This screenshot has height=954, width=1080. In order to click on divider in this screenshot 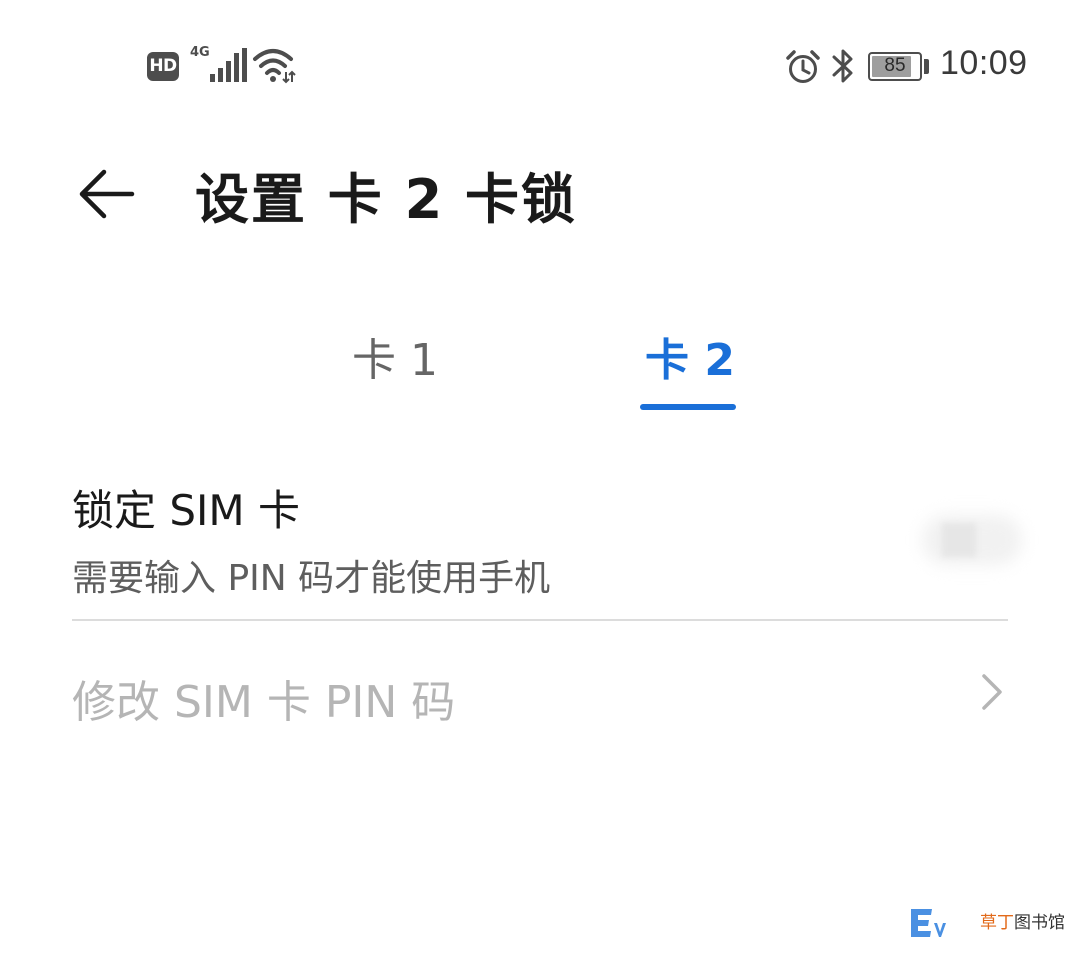, I will do `click(540, 620)`.